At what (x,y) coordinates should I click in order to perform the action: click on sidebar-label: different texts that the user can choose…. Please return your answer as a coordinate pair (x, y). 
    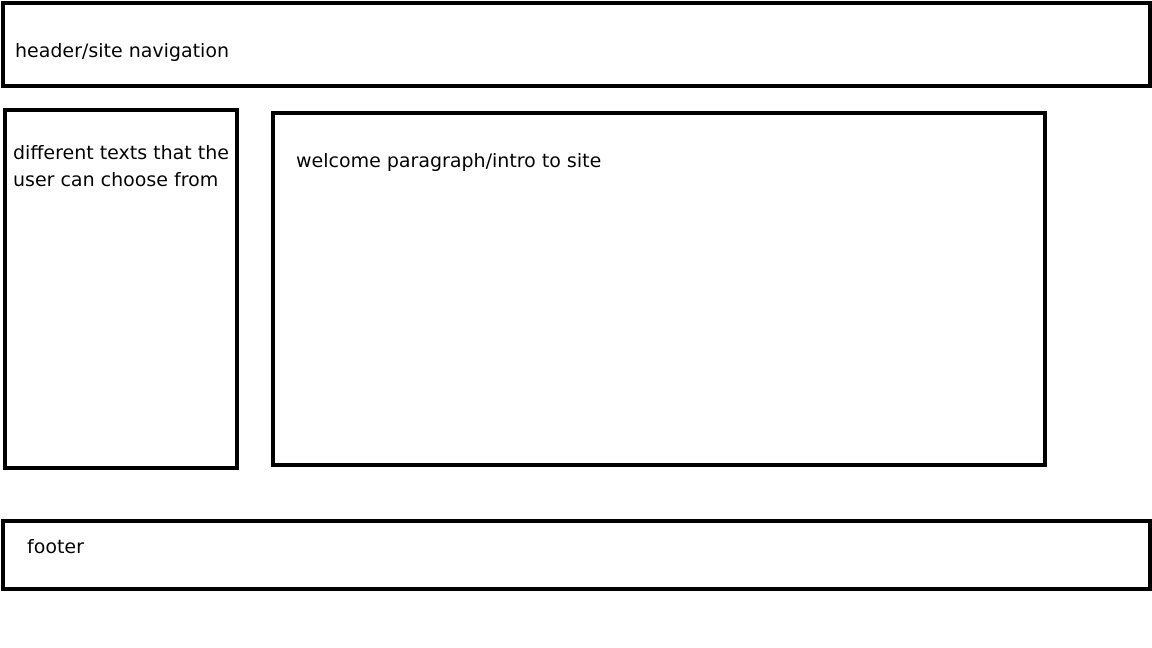
    Looking at the image, I should click on (121, 166).